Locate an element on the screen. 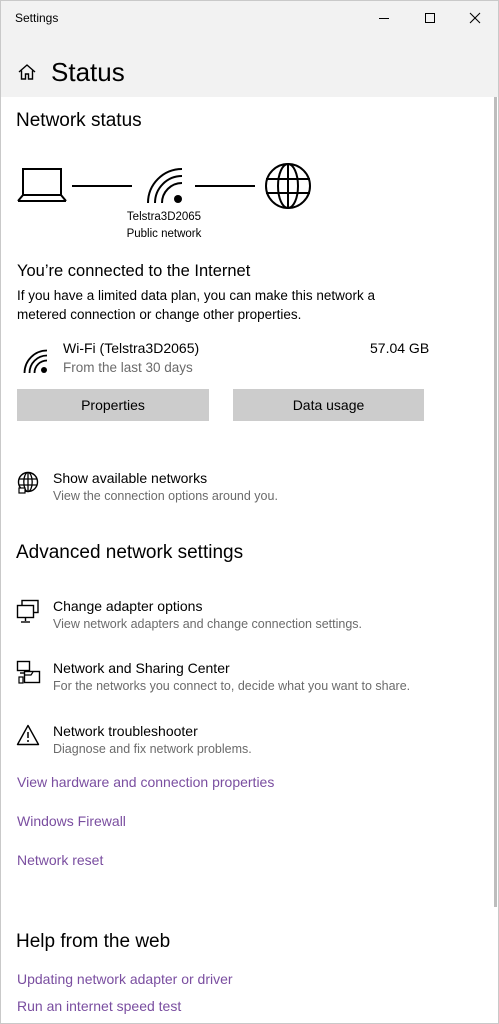  network-status-heading: Network status is located at coordinates (79, 120).